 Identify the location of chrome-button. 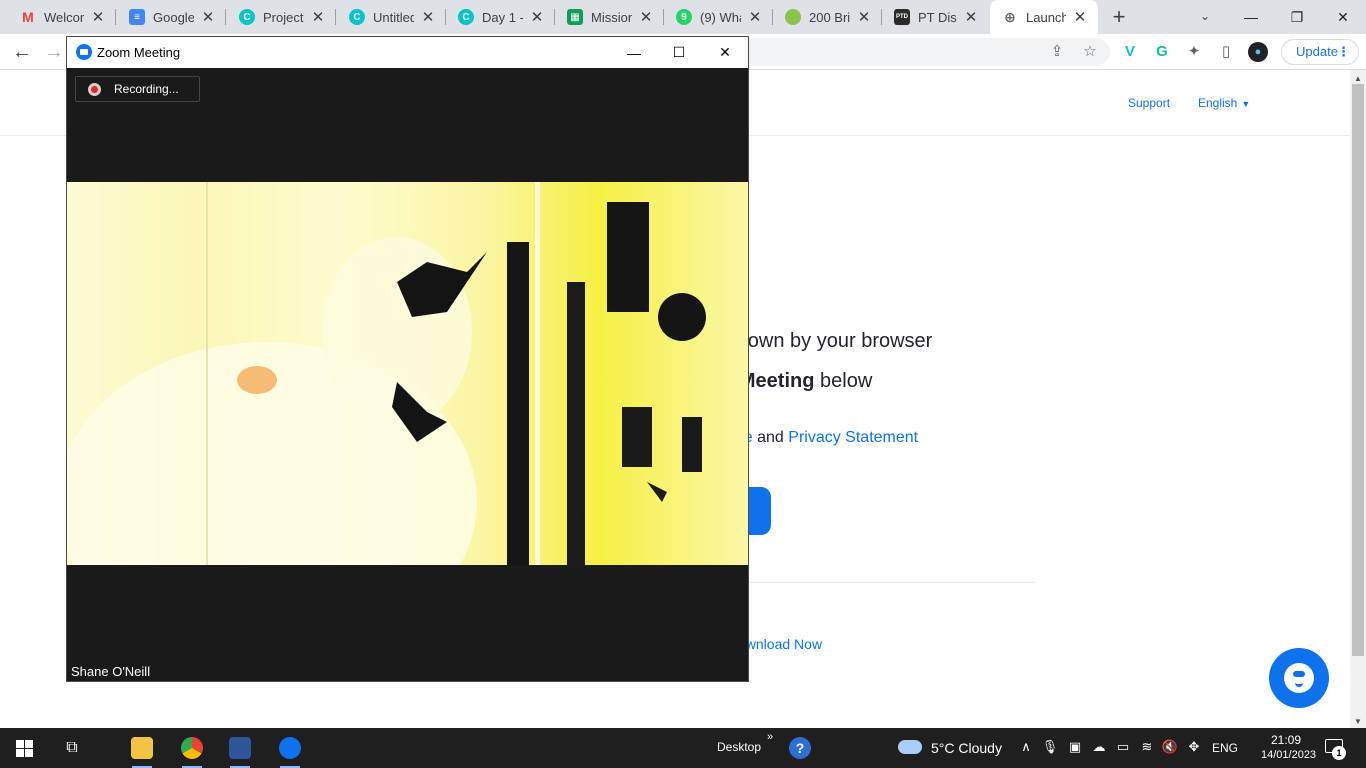
(192, 748).